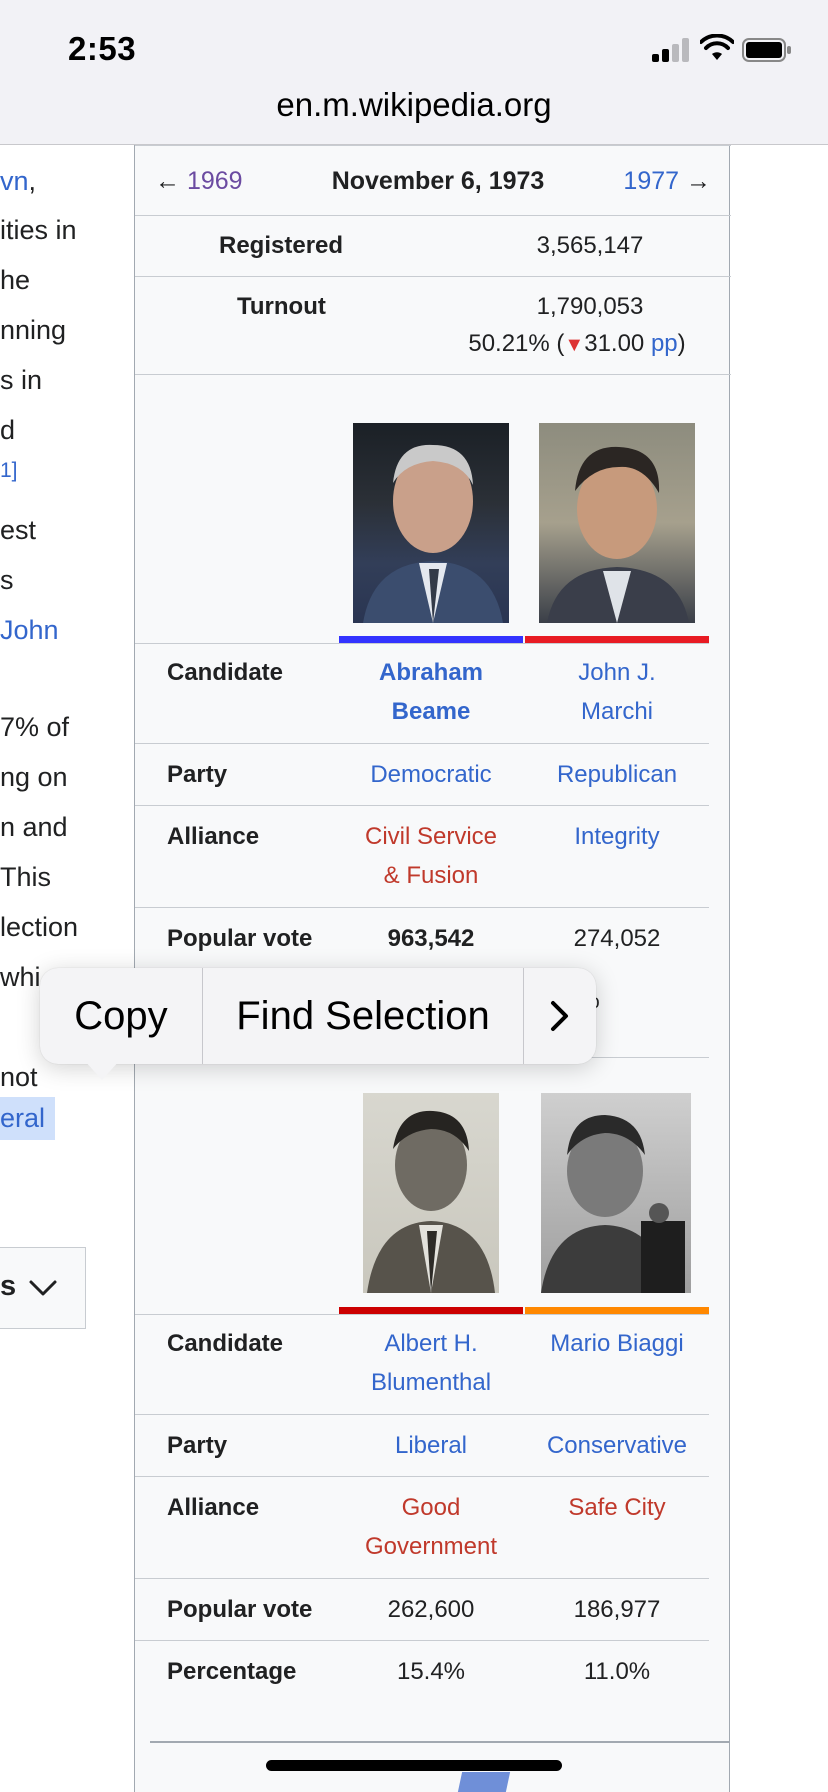 The image size is (828, 1792). What do you see at coordinates (363, 1016) in the screenshot?
I see `find-selection-menu-item: Find Selection` at bounding box center [363, 1016].